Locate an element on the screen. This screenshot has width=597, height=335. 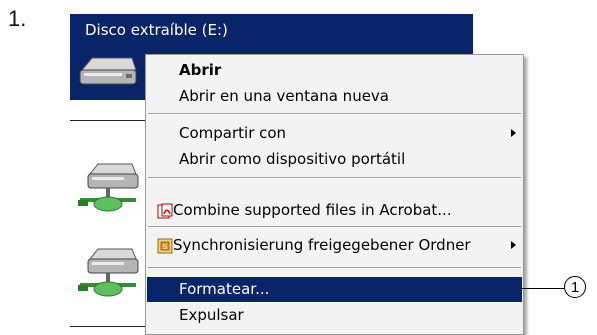
menu-item-label: Abrir is located at coordinates (200, 70).